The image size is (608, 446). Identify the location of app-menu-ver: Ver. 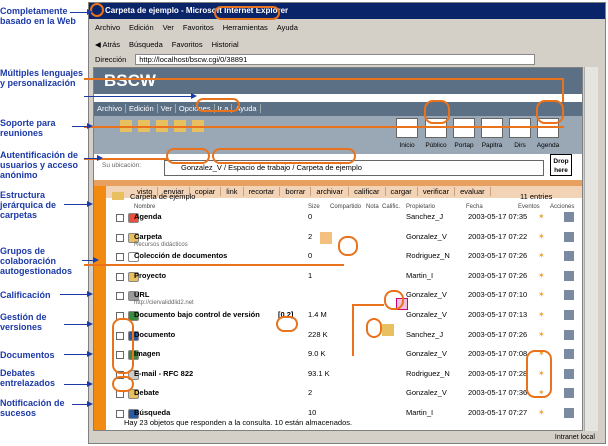
(166, 108).